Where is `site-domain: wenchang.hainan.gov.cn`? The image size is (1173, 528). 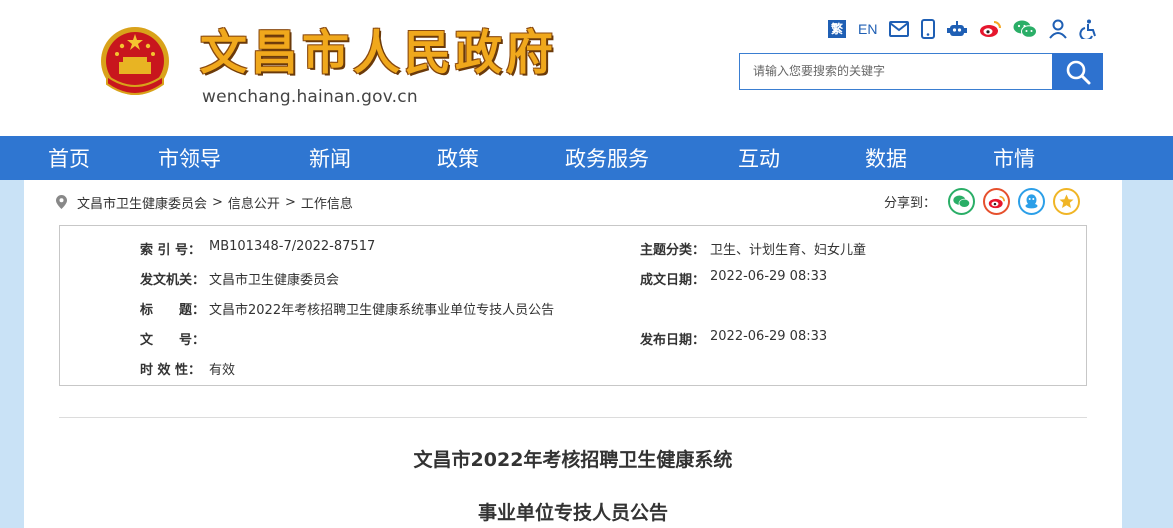
site-domain: wenchang.hainan.gov.cn is located at coordinates (310, 97).